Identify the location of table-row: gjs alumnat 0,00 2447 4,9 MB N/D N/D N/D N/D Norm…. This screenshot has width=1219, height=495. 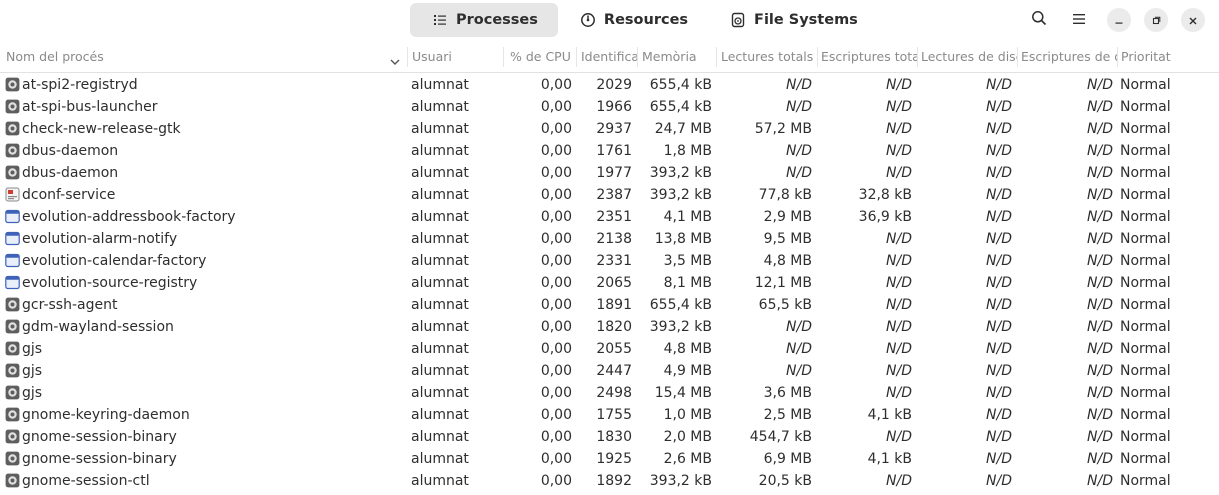
(609, 371).